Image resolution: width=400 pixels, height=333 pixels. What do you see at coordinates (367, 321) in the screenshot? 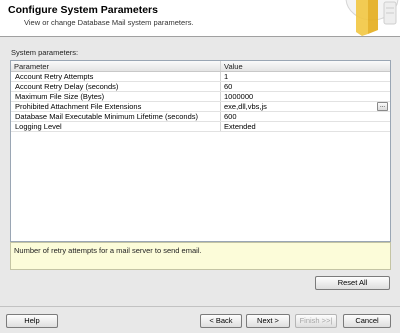
I see `cancel-button: Cancel` at bounding box center [367, 321].